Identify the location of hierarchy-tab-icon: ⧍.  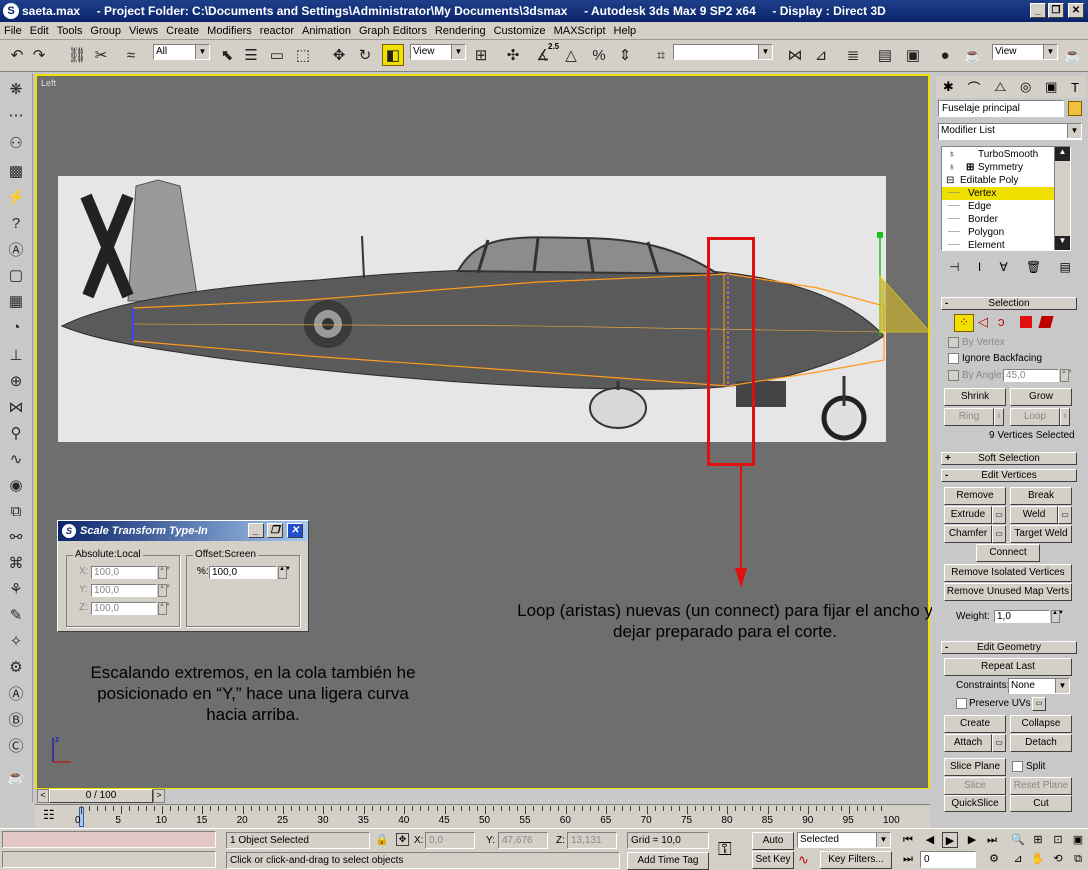
(1000, 87).